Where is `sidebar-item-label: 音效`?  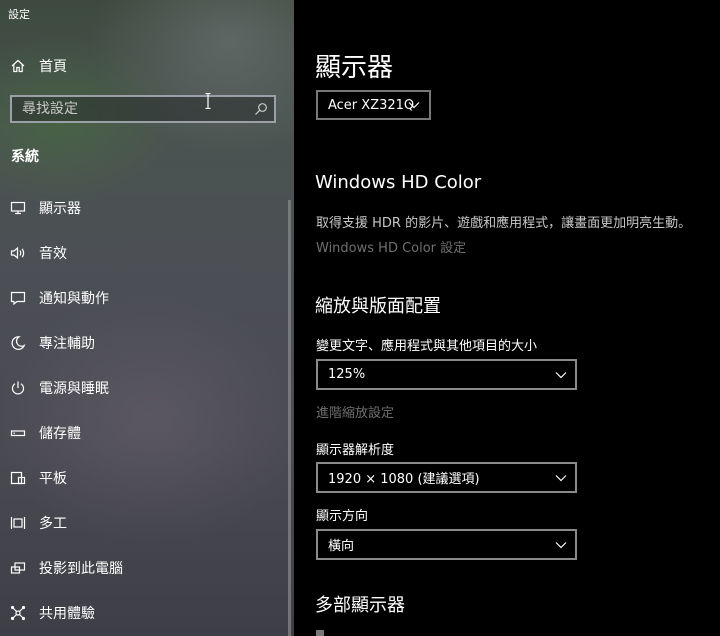
sidebar-item-label: 音效 is located at coordinates (53, 253).